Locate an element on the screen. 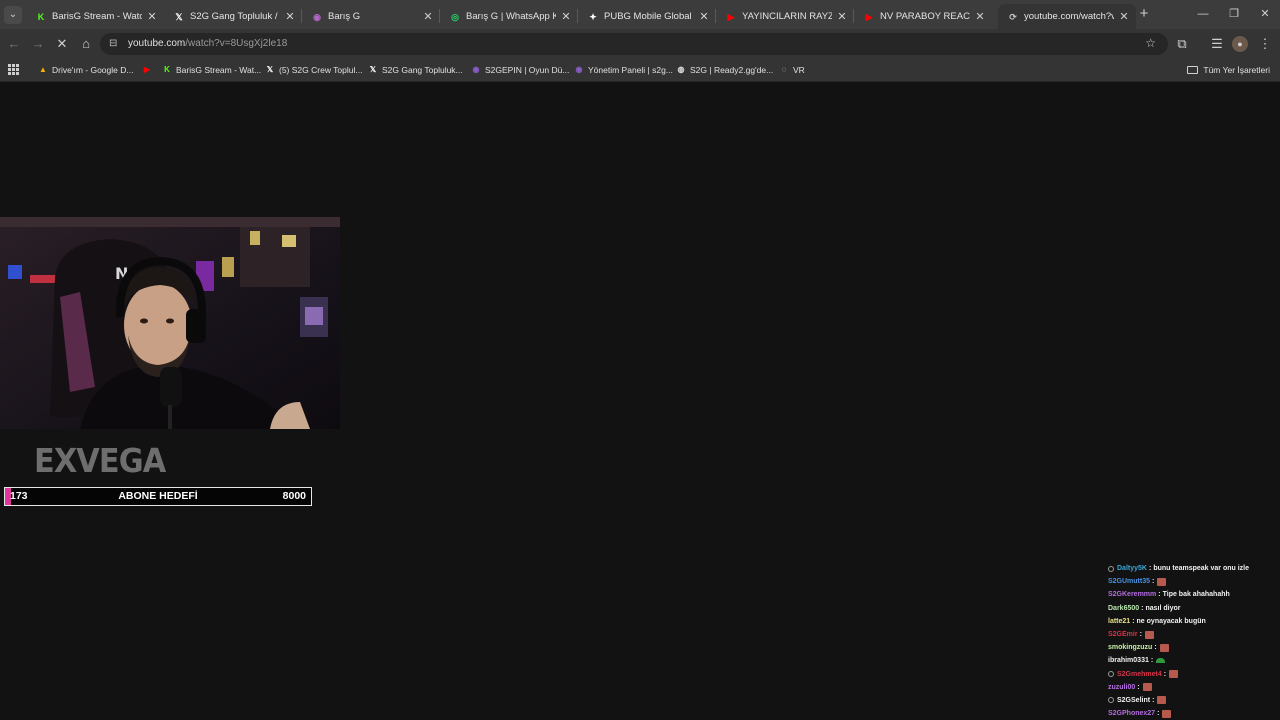 The width and height of the screenshot is (1280, 720). media-control-icon: ☰ is located at coordinates (1217, 44).